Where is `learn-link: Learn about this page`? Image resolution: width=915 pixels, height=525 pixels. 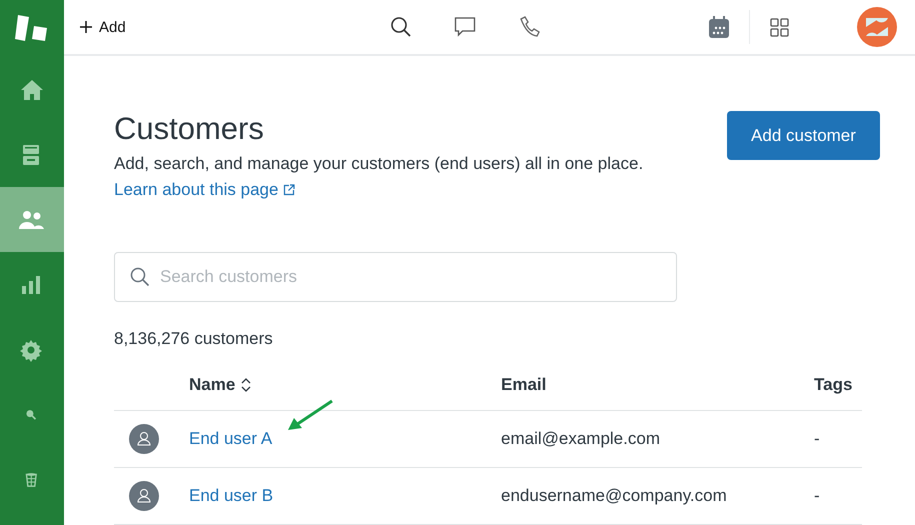 learn-link: Learn about this page is located at coordinates (205, 190).